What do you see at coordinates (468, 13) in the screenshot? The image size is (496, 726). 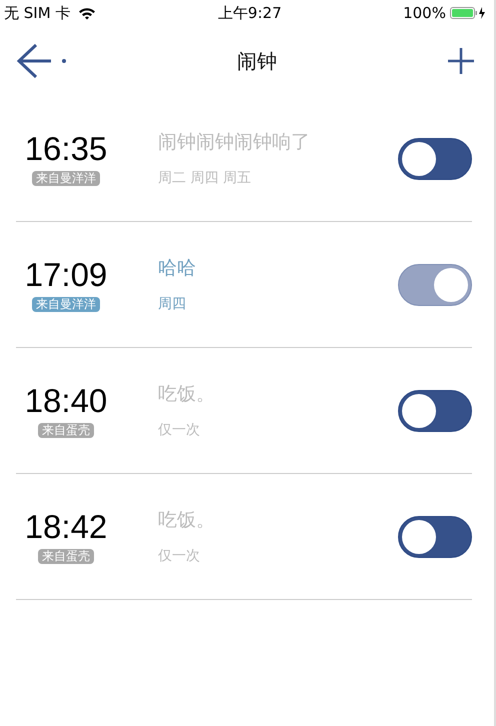 I see `battery-charging-icon` at bounding box center [468, 13].